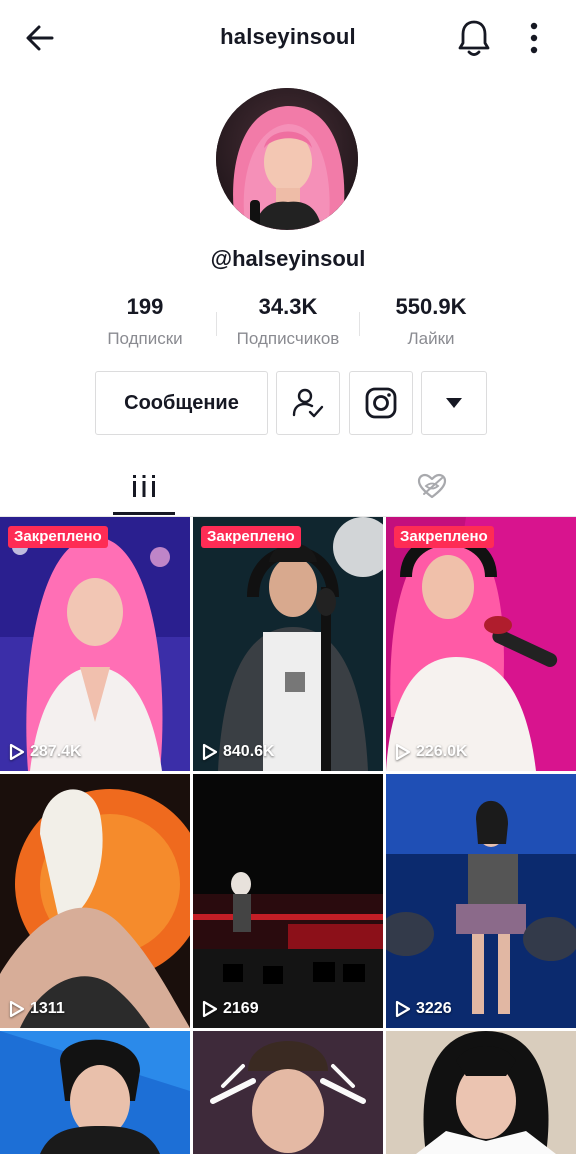 This screenshot has width=576, height=1154. I want to click on view-count: 226.0K, so click(431, 752).